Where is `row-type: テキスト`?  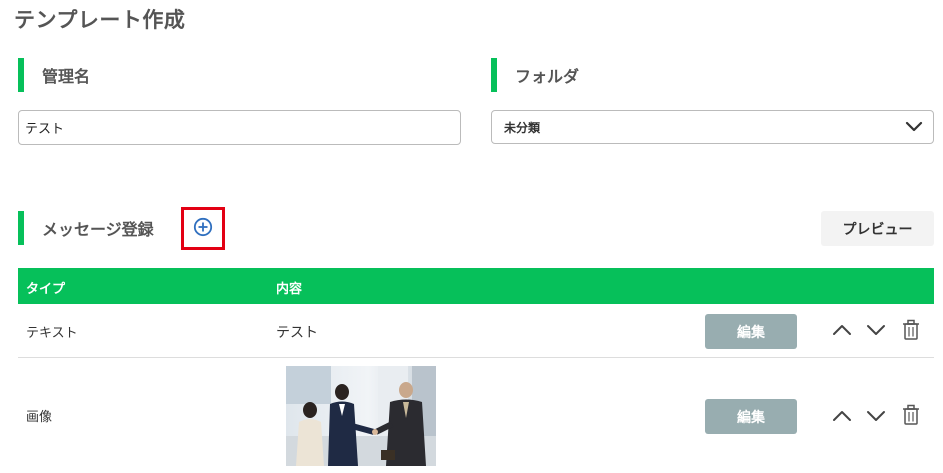
row-type: テキスト is located at coordinates (52, 333).